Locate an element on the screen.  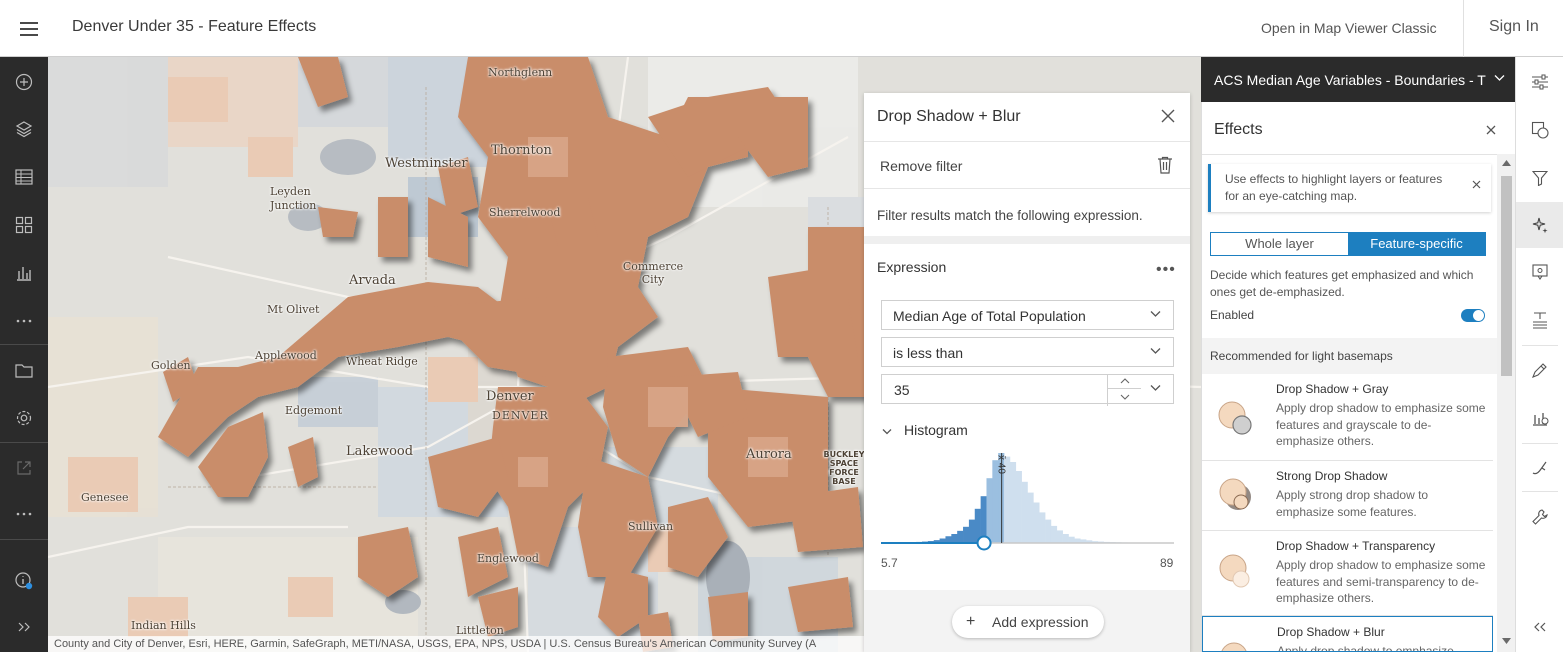
histogram-toggle: Histogram is located at coordinates (925, 430).